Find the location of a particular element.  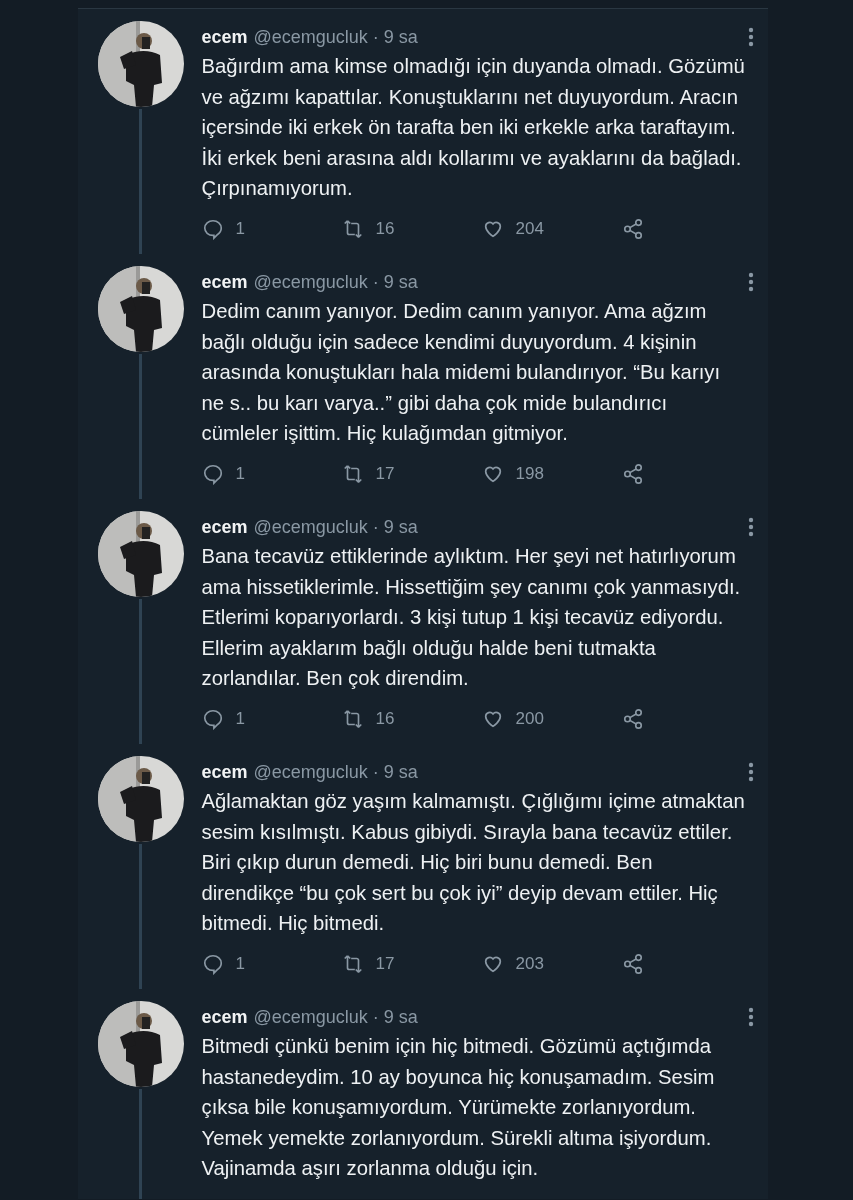

tweet-text: Bitmedi çünkü benim için hiç bitmedi. Gözümü açtığımda hastanedeydim. 10 ay boyunca hiç konuşamadım. Sesim çıksa bile konuşamıyordum. Yürümekte zorlanıyordum. Yemek yemekte zorlanıyordum. Sürekli altıma işiyordum. Vajinamda aşırı zorlanma olduğu için. is located at coordinates (458, 1107).